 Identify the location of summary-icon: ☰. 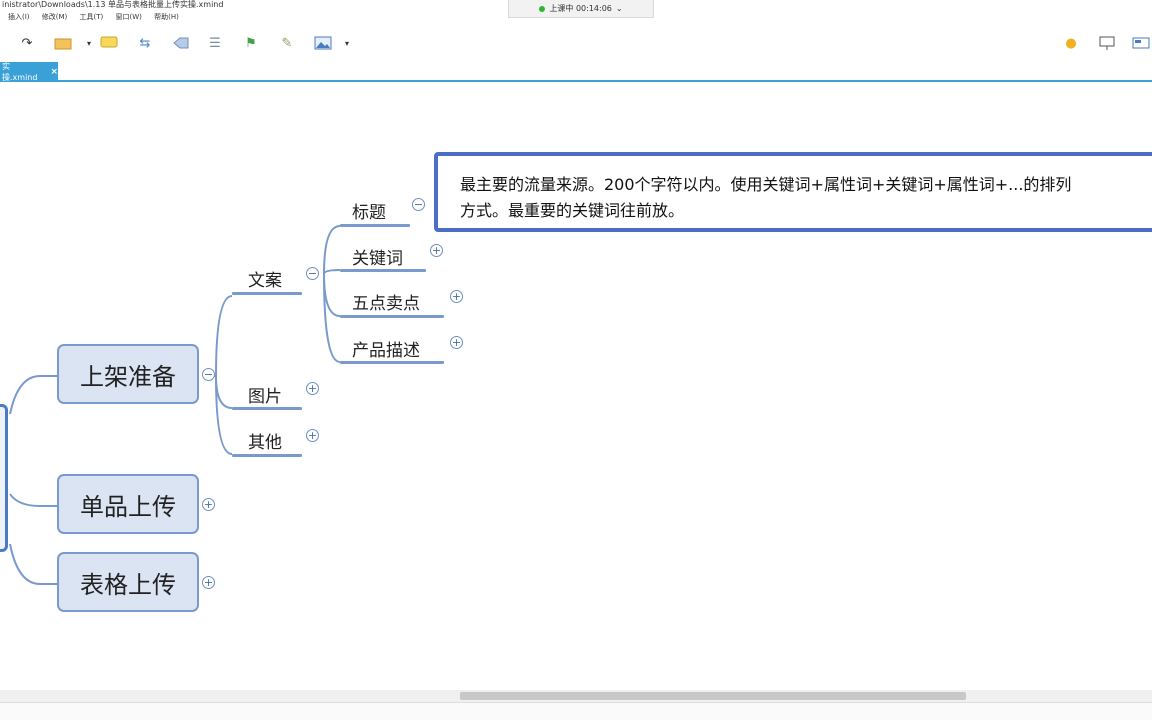
(215, 43).